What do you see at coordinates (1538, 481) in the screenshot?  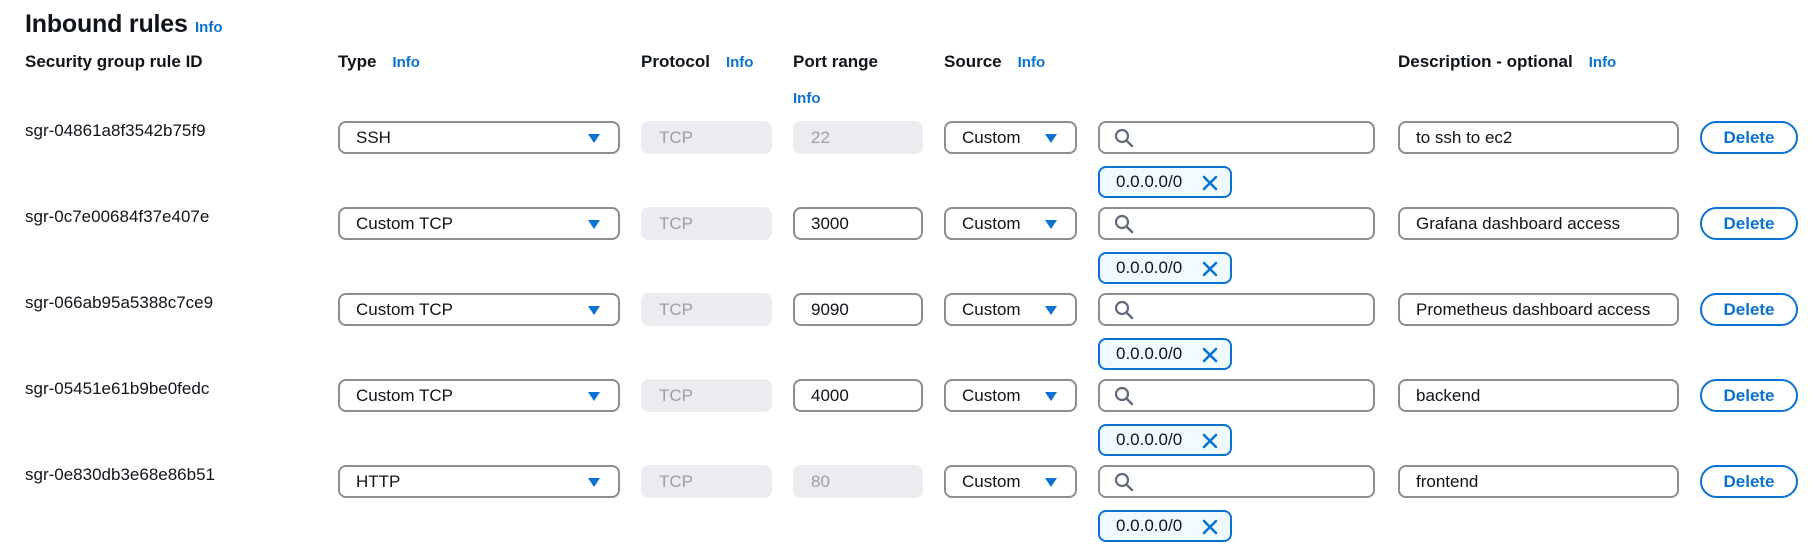 I see `description-input: frontend` at bounding box center [1538, 481].